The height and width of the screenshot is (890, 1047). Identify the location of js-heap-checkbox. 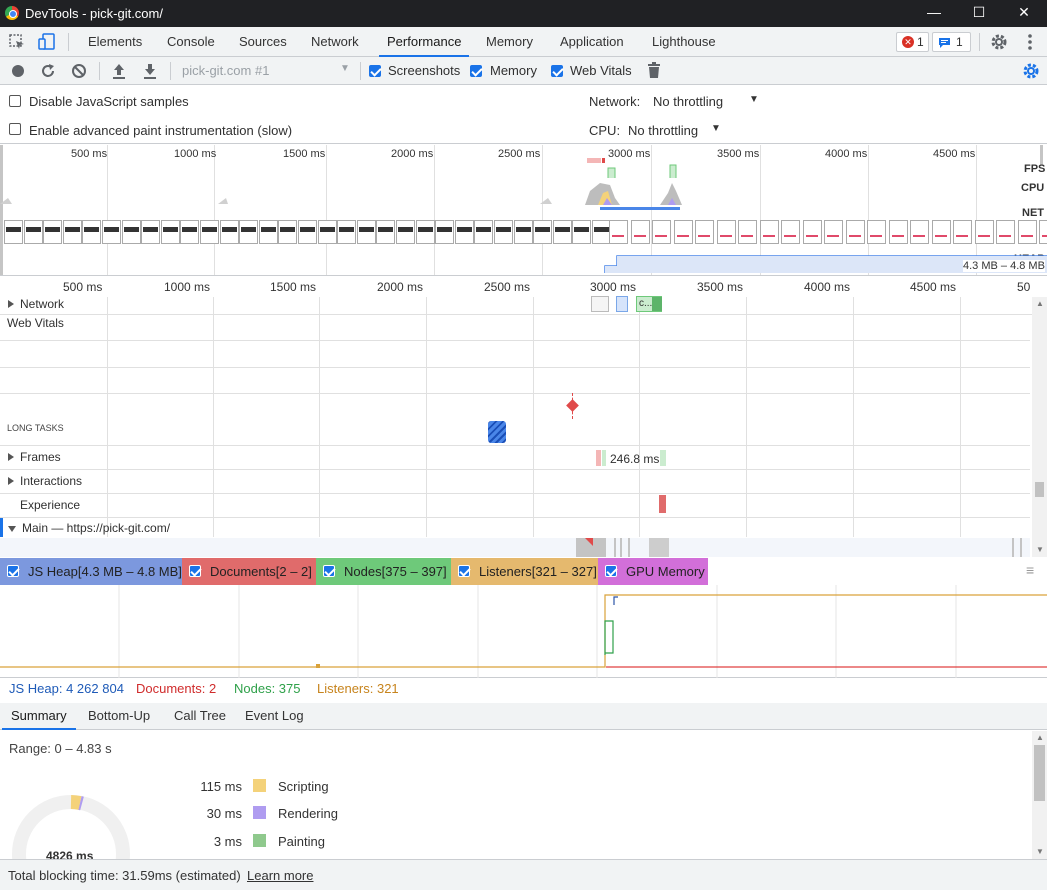
(13, 571).